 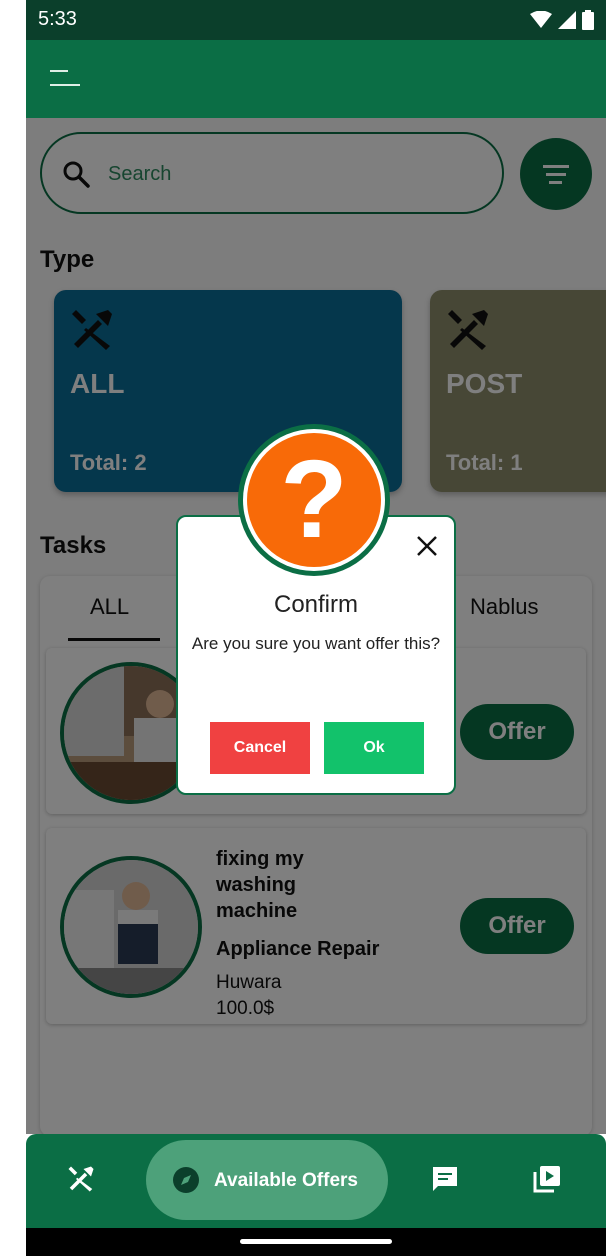 What do you see at coordinates (57, 19) in the screenshot?
I see `status-time: 5:33` at bounding box center [57, 19].